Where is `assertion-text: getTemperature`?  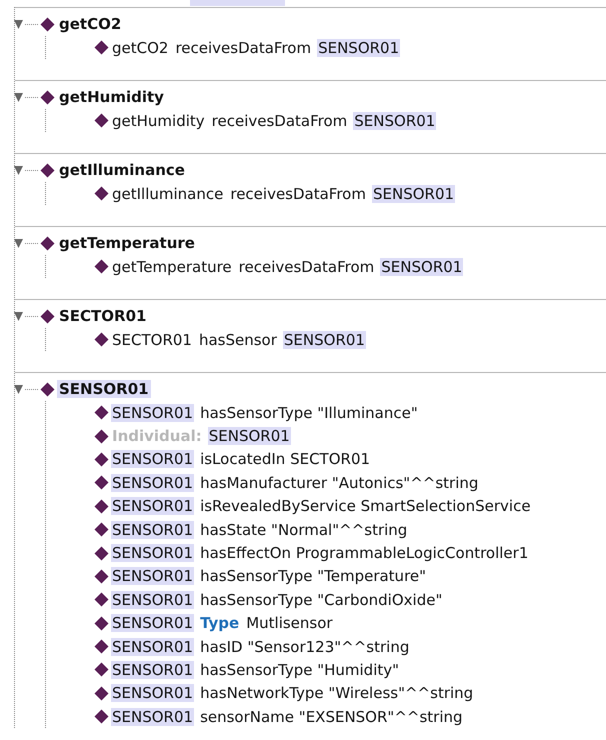 assertion-text: getTemperature is located at coordinates (172, 267).